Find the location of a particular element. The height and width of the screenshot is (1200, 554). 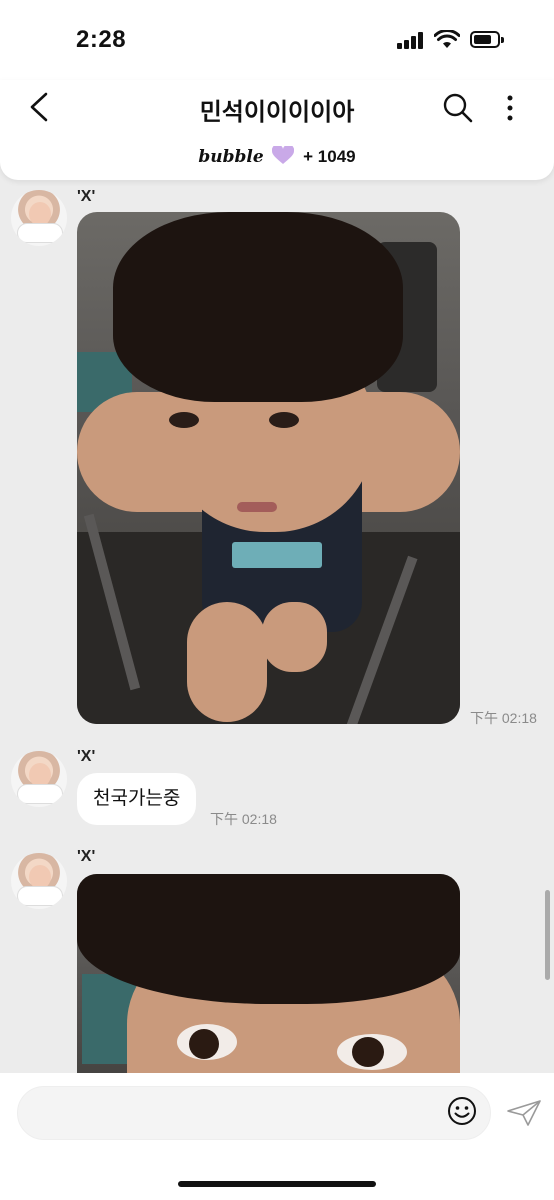

emoji-icon is located at coordinates (462, 1111).